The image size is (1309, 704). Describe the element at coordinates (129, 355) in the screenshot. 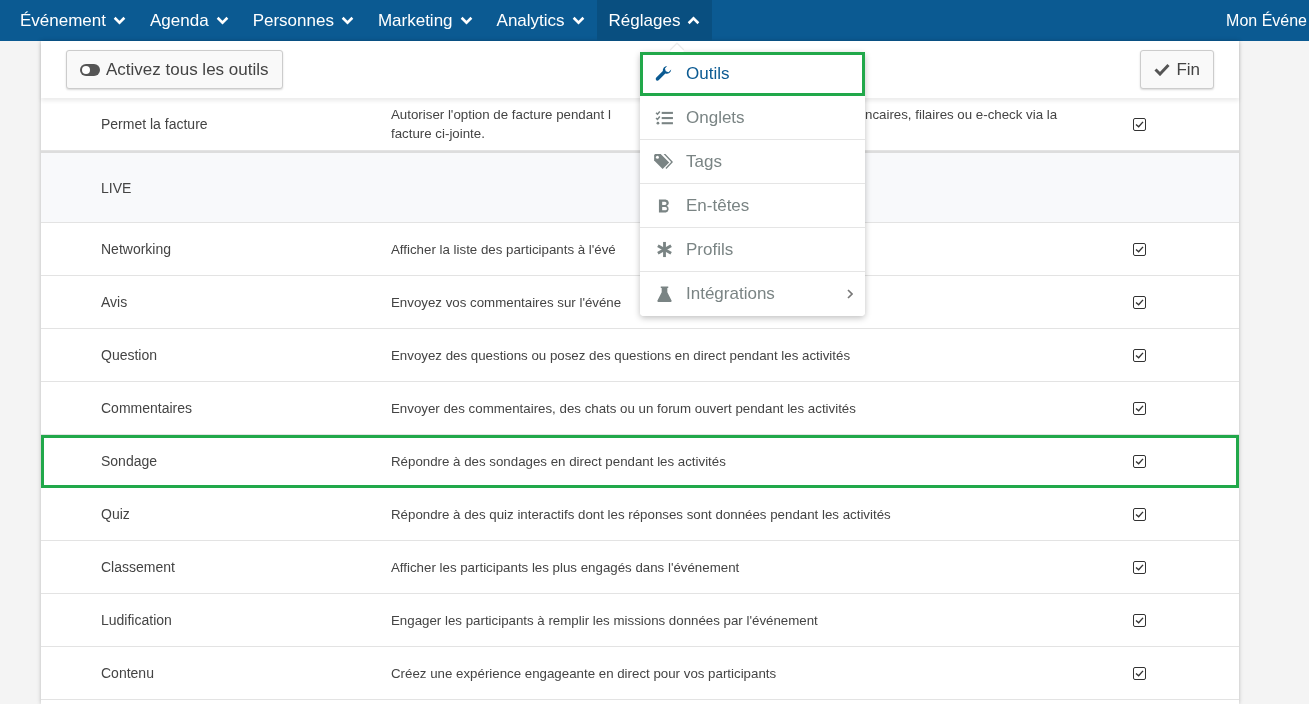

I see `tool-name: Question` at that location.